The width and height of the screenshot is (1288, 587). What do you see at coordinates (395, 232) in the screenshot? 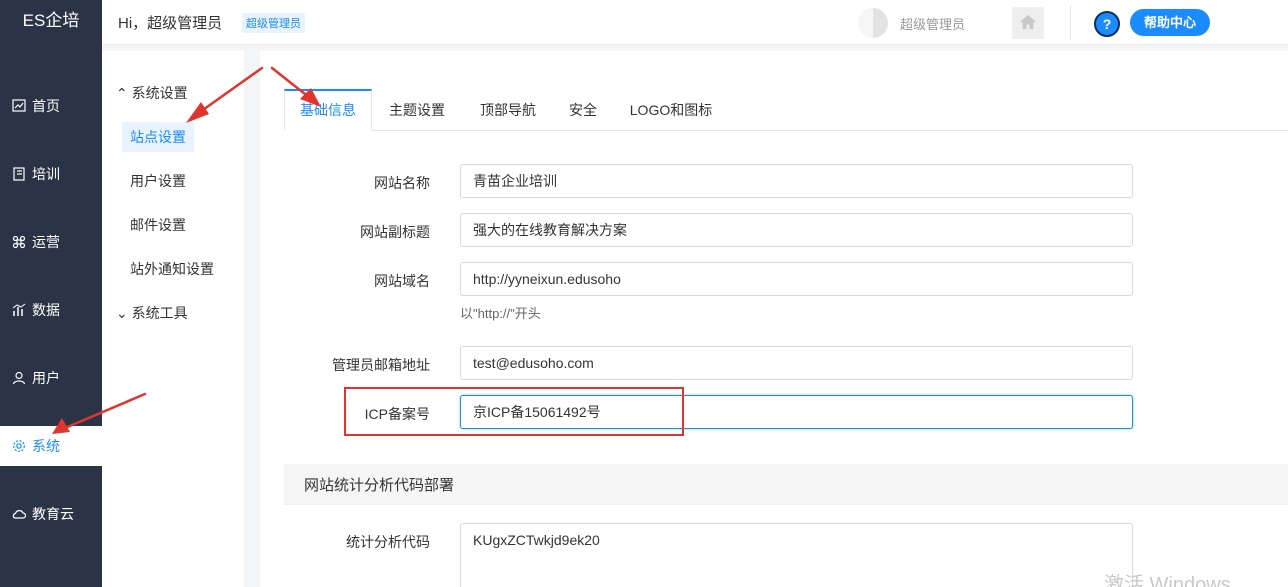
I see `site-subtitle-label: 网站副标题` at bounding box center [395, 232].